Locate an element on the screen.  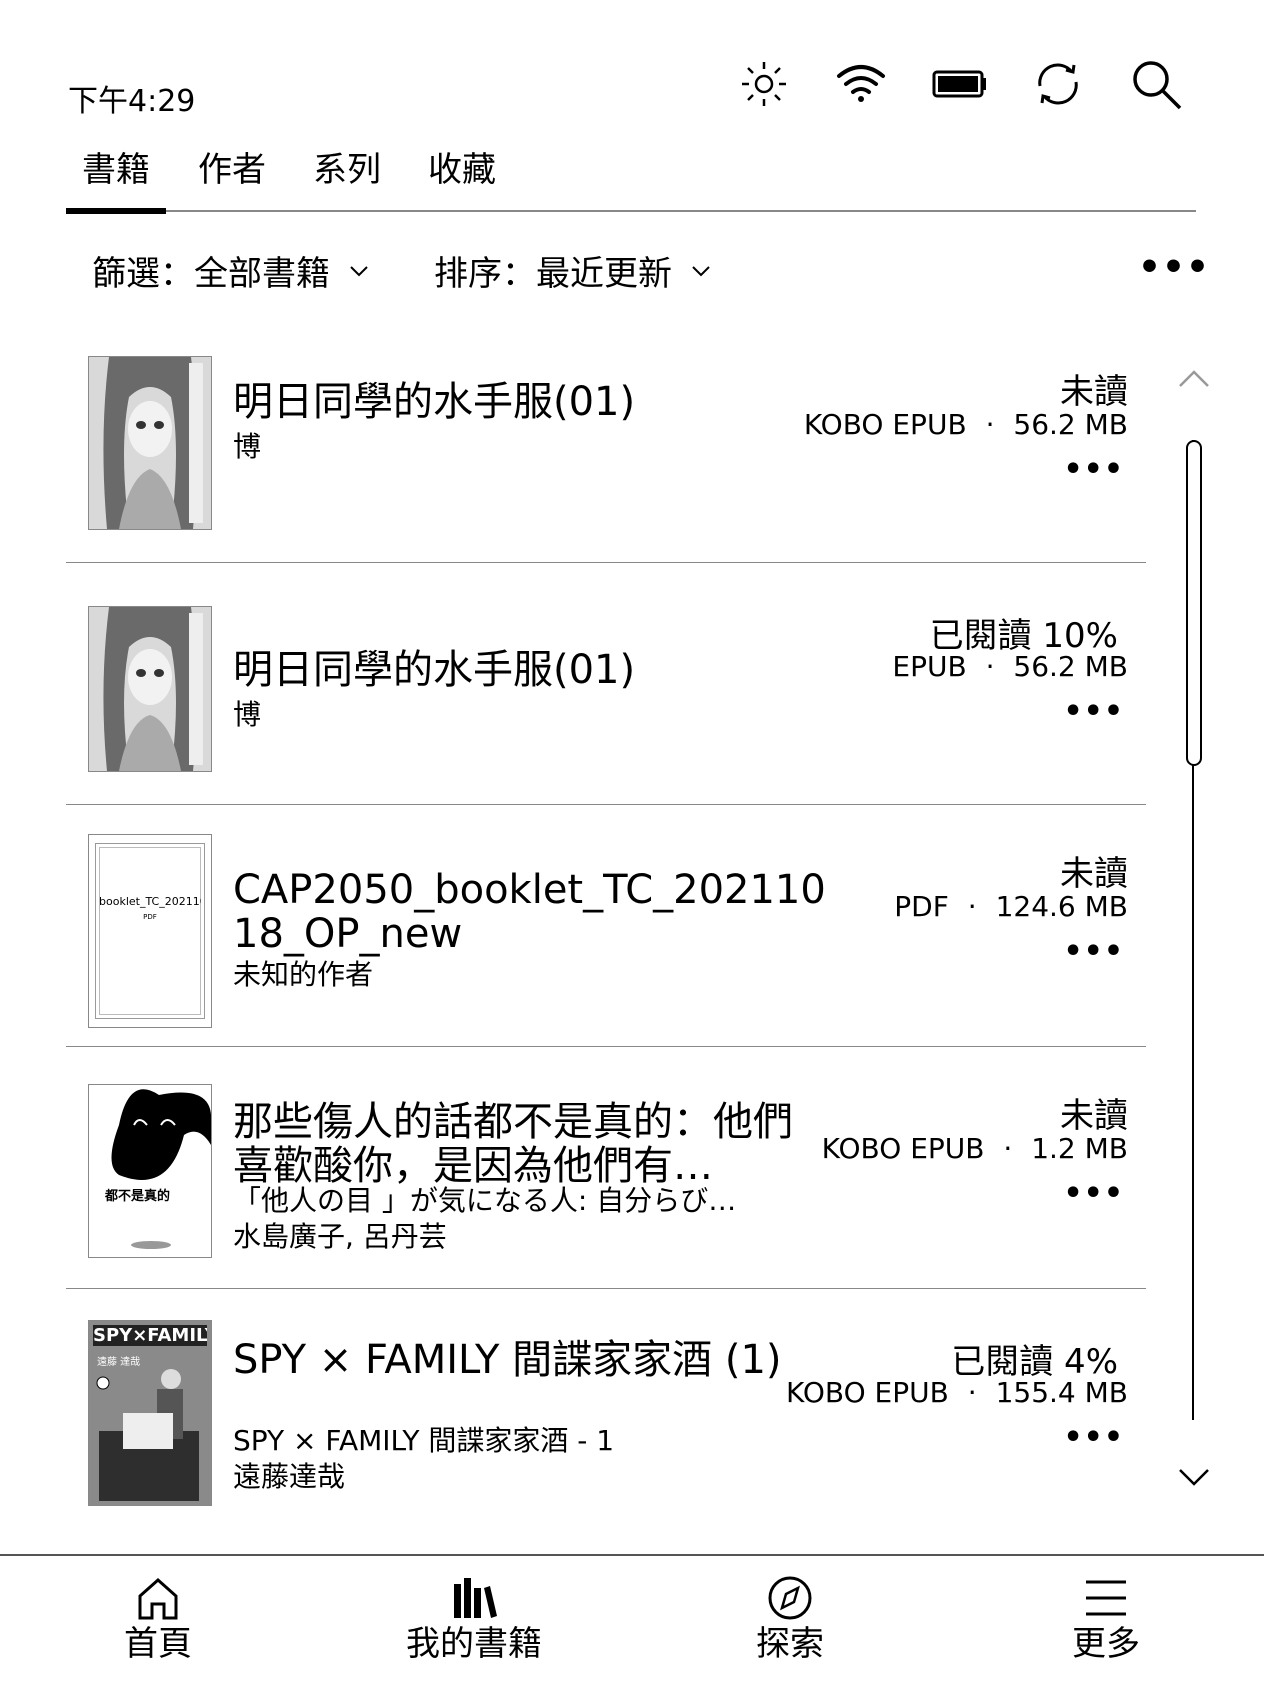
nav-discover: 探索 is located at coordinates (790, 1619).